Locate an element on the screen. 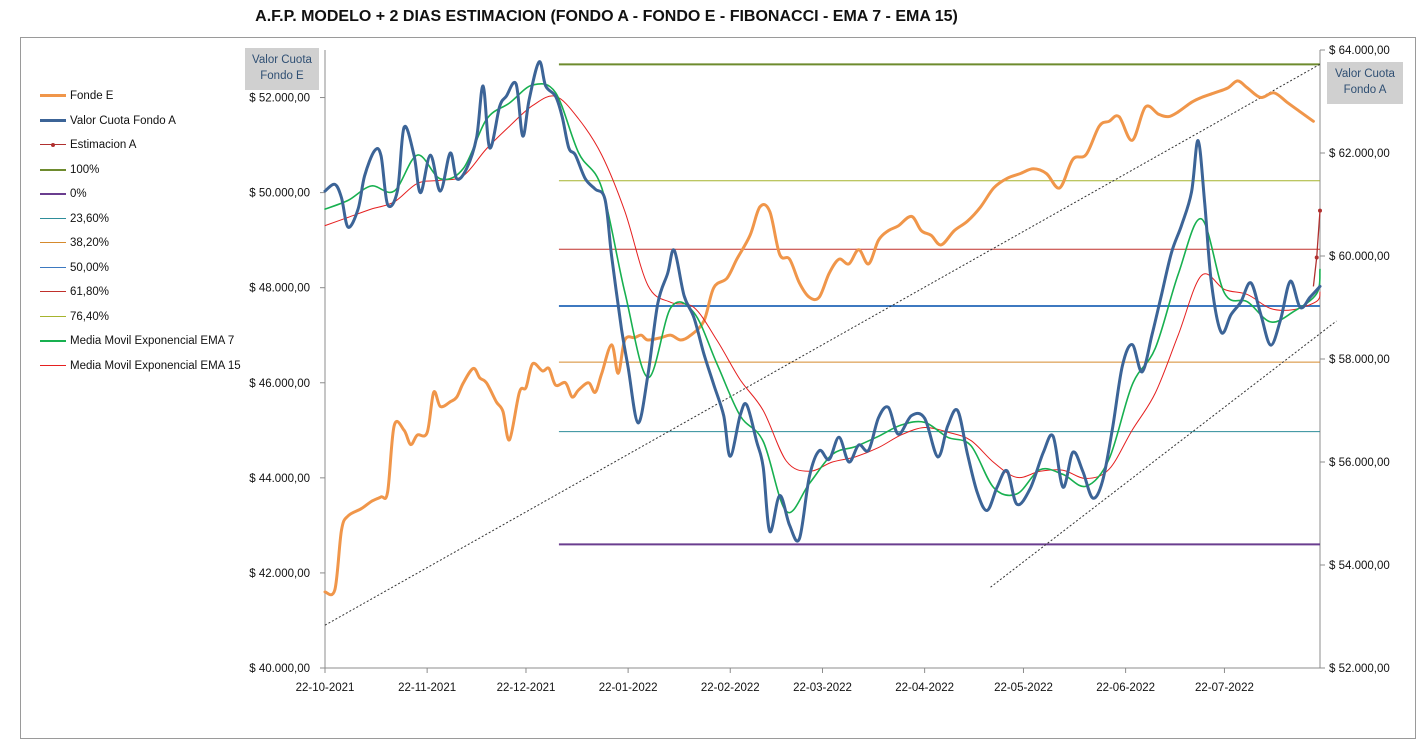 This screenshot has height=744, width=1421. y-left-tick-label: $ 46.000,00 is located at coordinates (279, 384).